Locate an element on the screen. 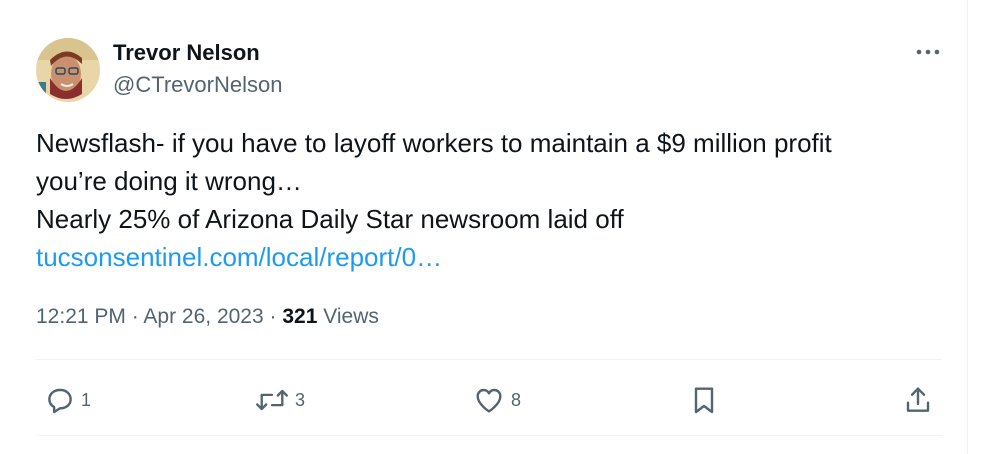 The height and width of the screenshot is (454, 986). tweet-meta: 12:21 PM · Apr 26, 2023 · 321 Views is located at coordinates (207, 317).